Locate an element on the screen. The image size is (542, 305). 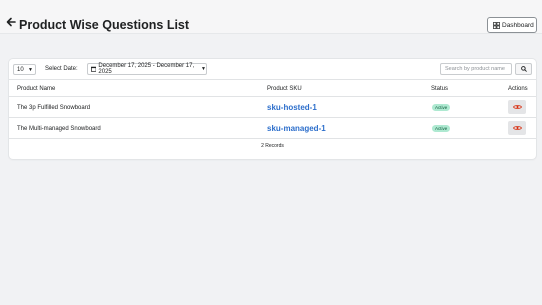
dashboard-grid-icon is located at coordinates (496, 25).